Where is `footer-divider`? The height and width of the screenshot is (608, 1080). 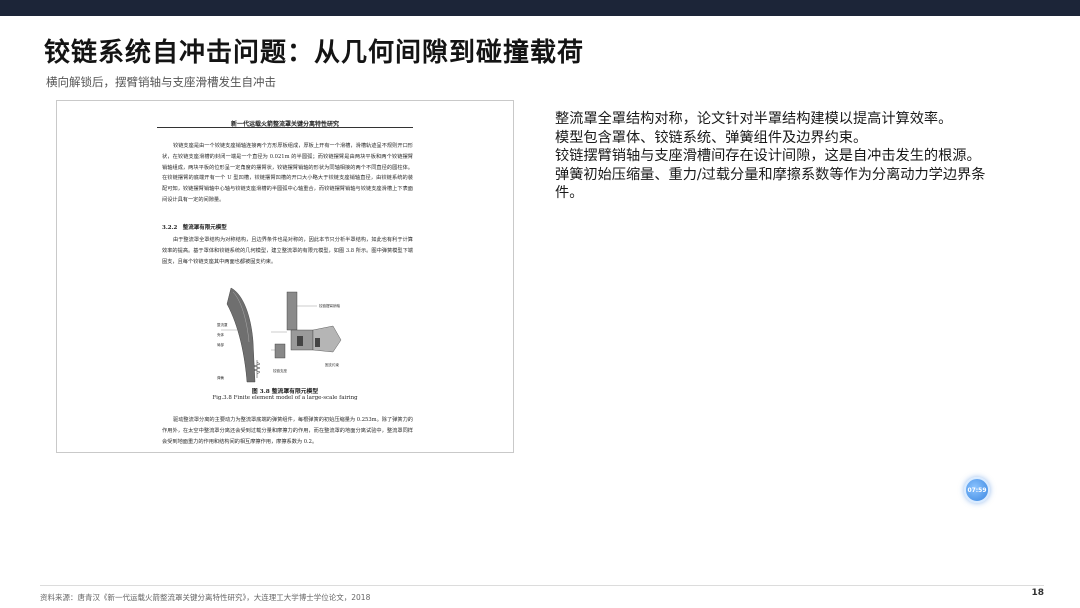
footer-divider is located at coordinates (542, 585).